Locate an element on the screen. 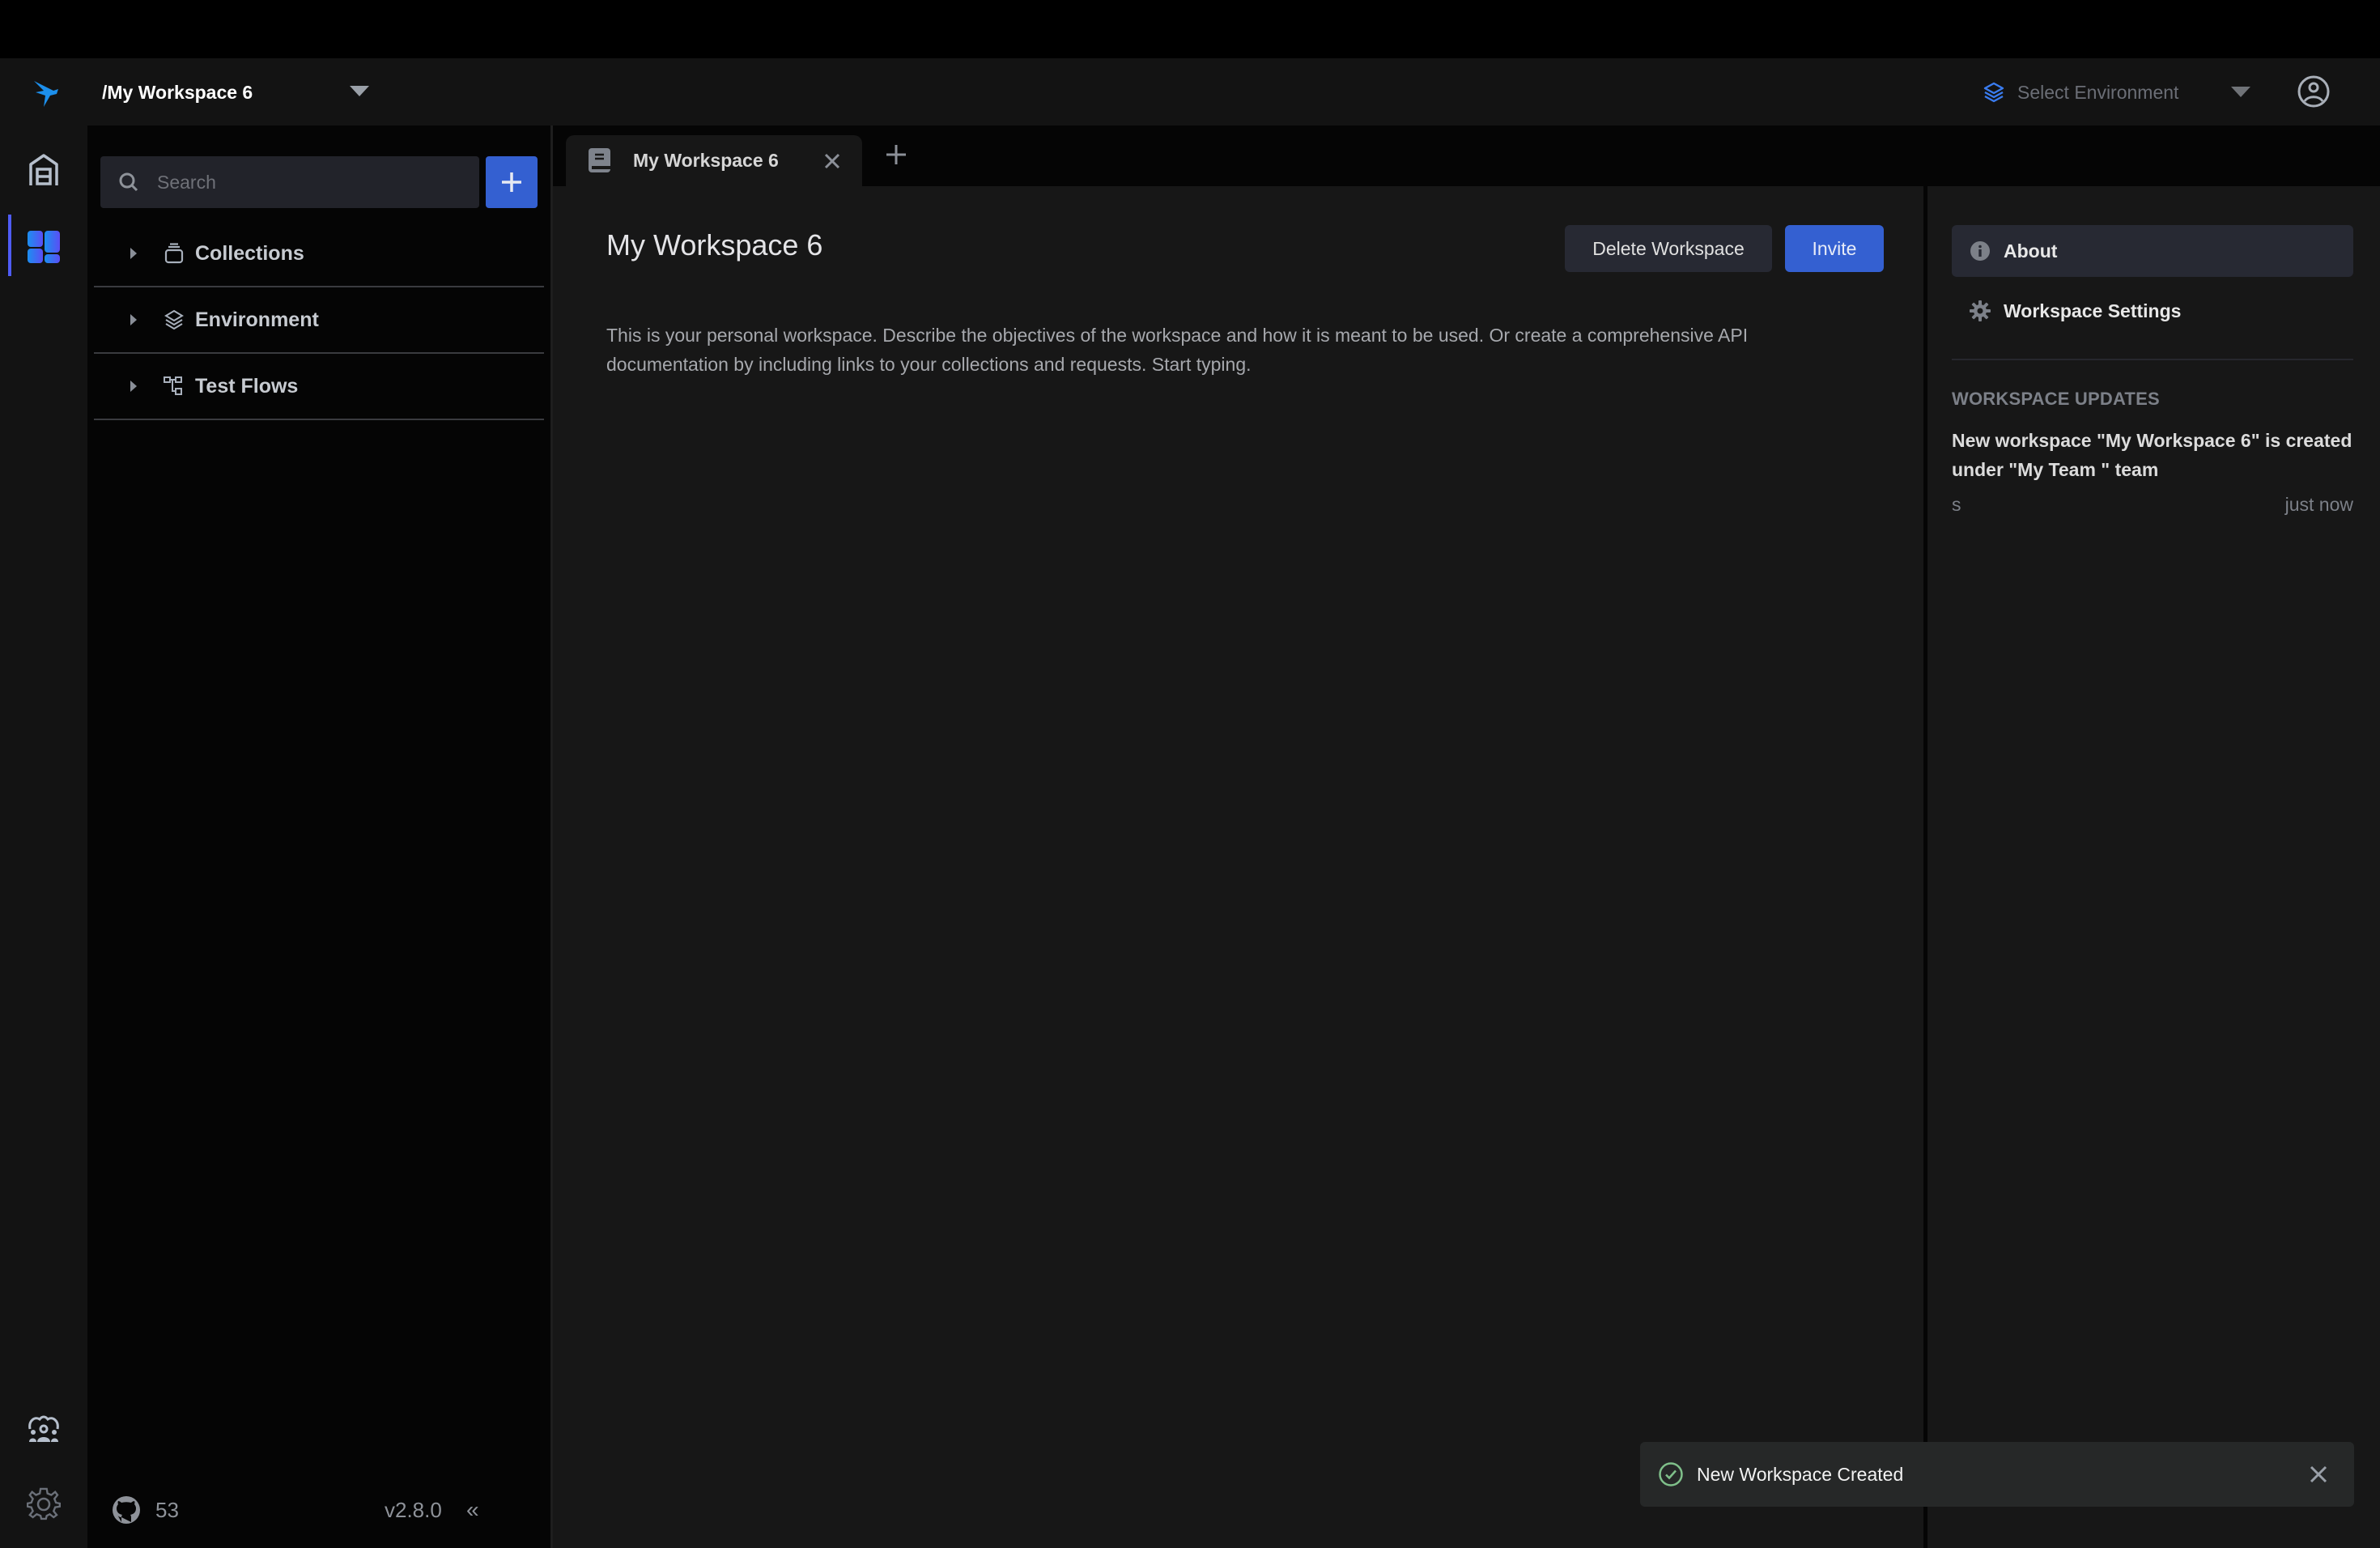  rail-home-button is located at coordinates (43, 170).